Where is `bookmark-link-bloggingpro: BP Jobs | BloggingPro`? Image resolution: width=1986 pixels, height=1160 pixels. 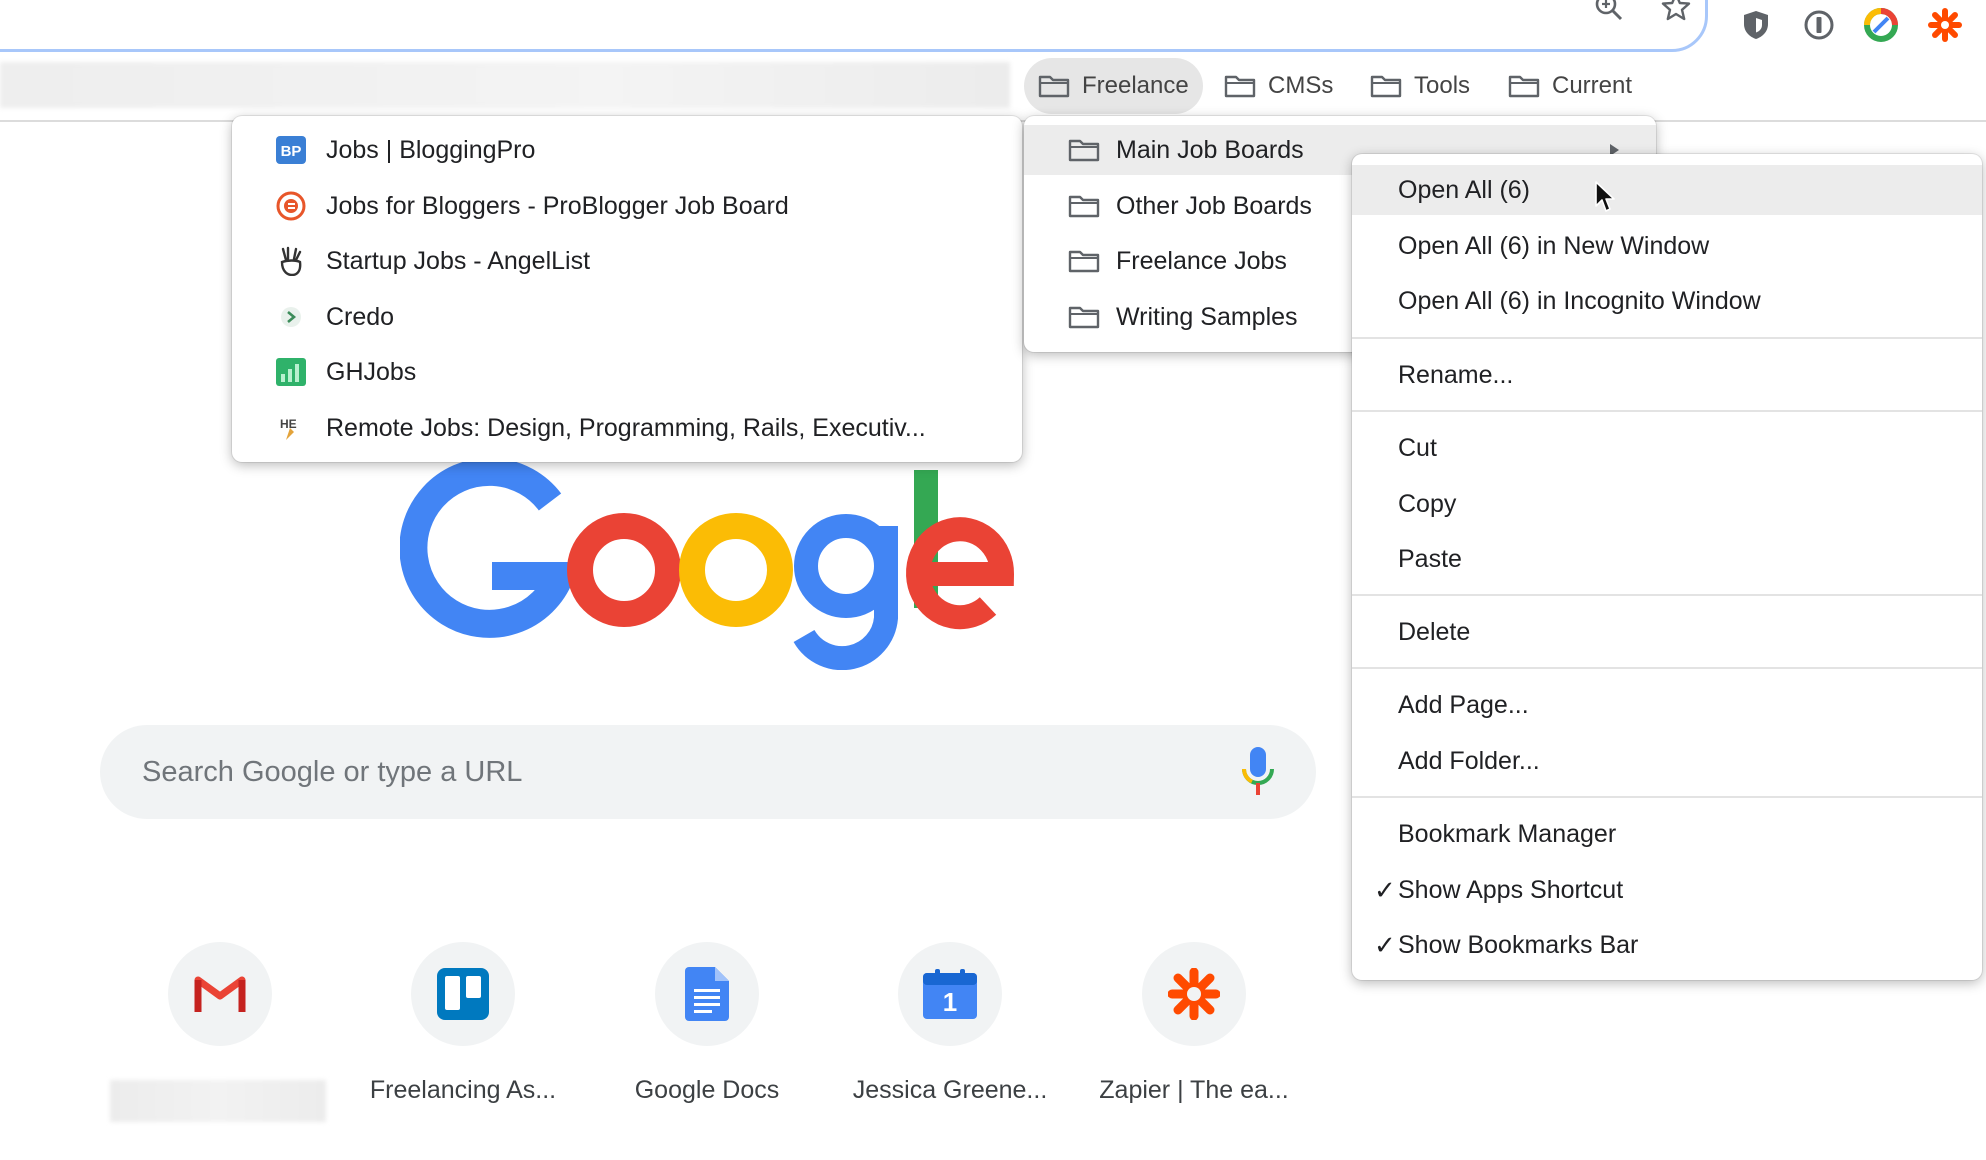 bookmark-link-bloggingpro: BP Jobs | BloggingPro is located at coordinates (627, 150).